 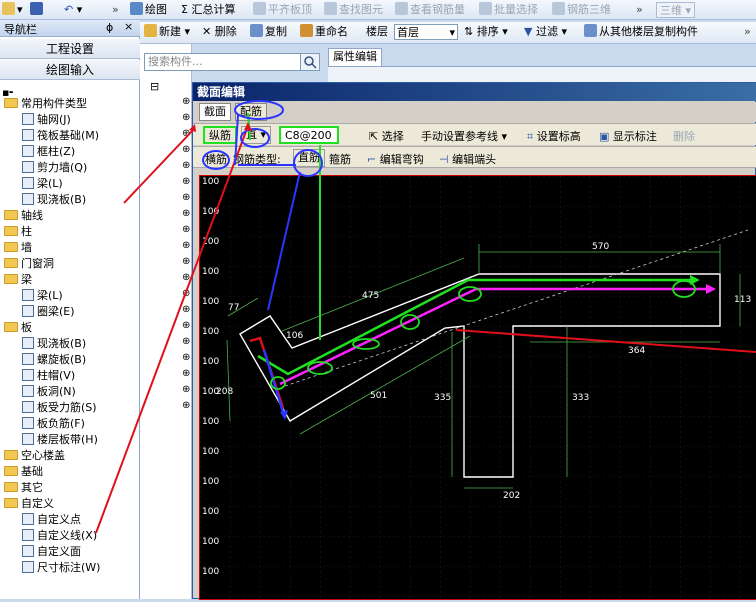 I want to click on tree-item: 自定义面, so click(x=51, y=552).